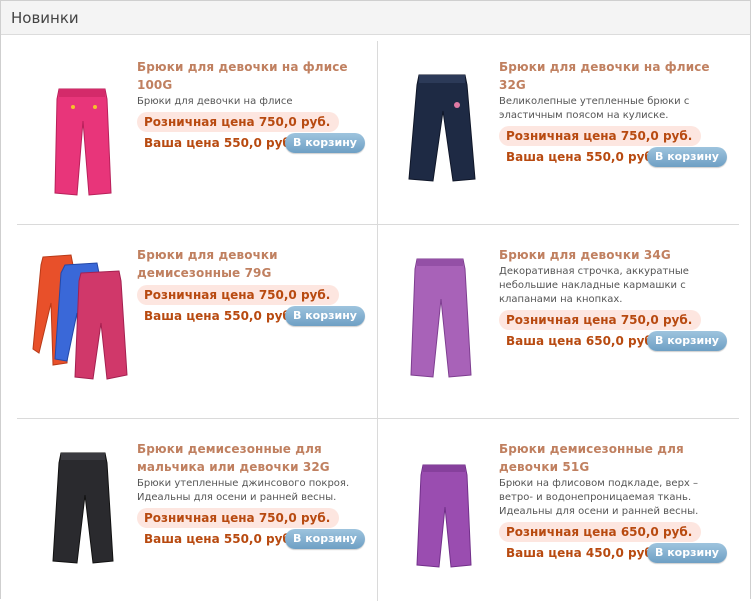 This screenshot has width=753, height=601. What do you see at coordinates (253, 264) in the screenshot?
I see `product-title: Брюки для девочки демисезонные 79G` at bounding box center [253, 264].